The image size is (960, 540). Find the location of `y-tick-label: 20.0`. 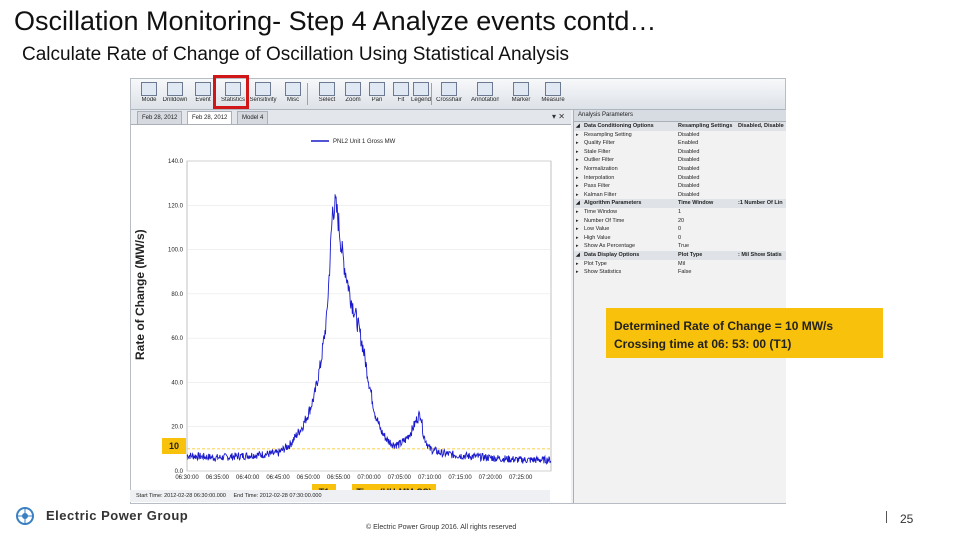

y-tick-label: 20.0 is located at coordinates (177, 428).